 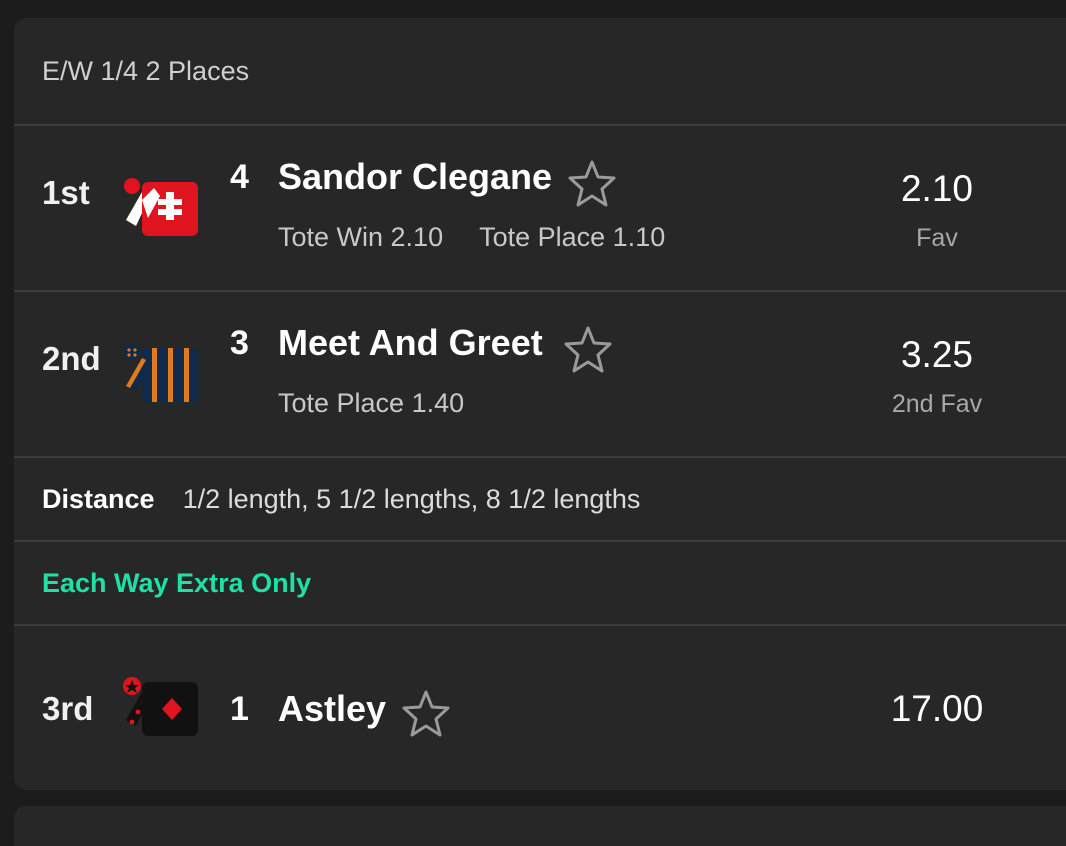 What do you see at coordinates (937, 238) in the screenshot?
I see `favourite-label: Fav` at bounding box center [937, 238].